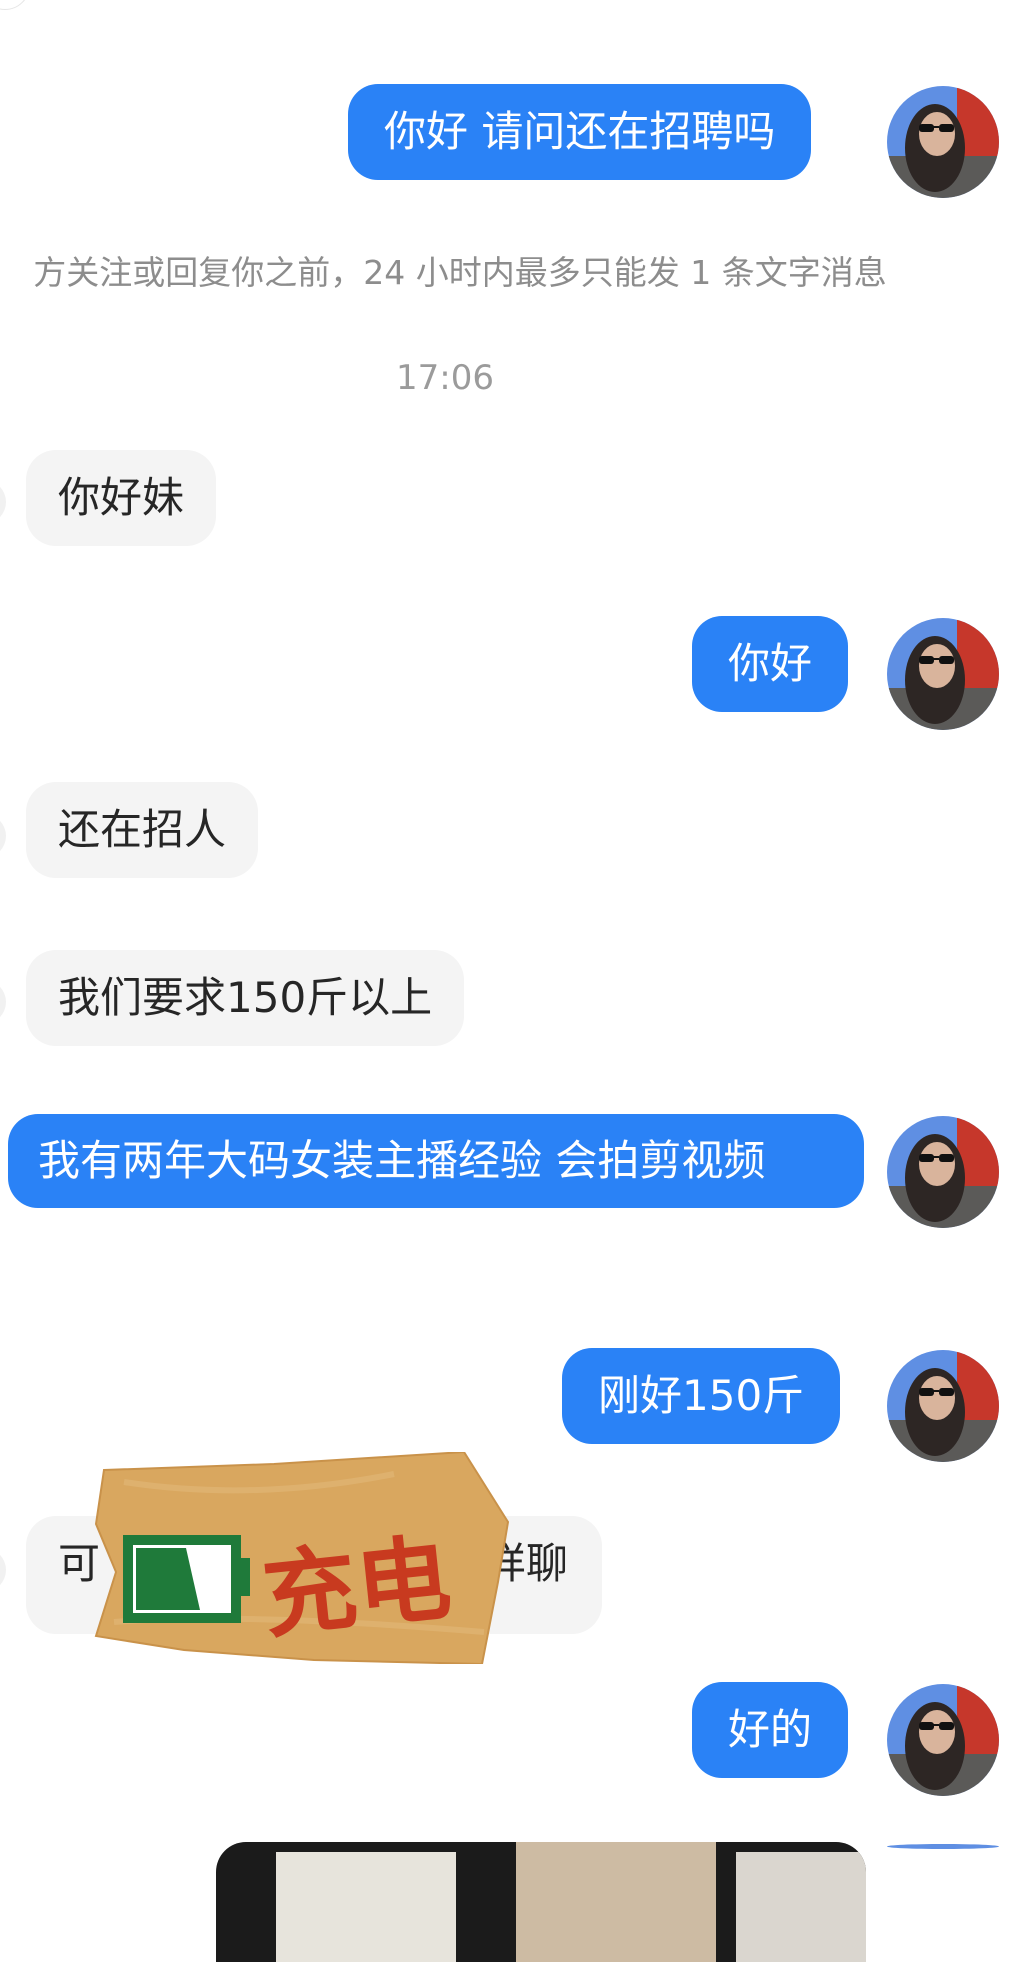  Describe the element at coordinates (770, 1730) in the screenshot. I see `message-bubble-outgoing: 好的` at that location.